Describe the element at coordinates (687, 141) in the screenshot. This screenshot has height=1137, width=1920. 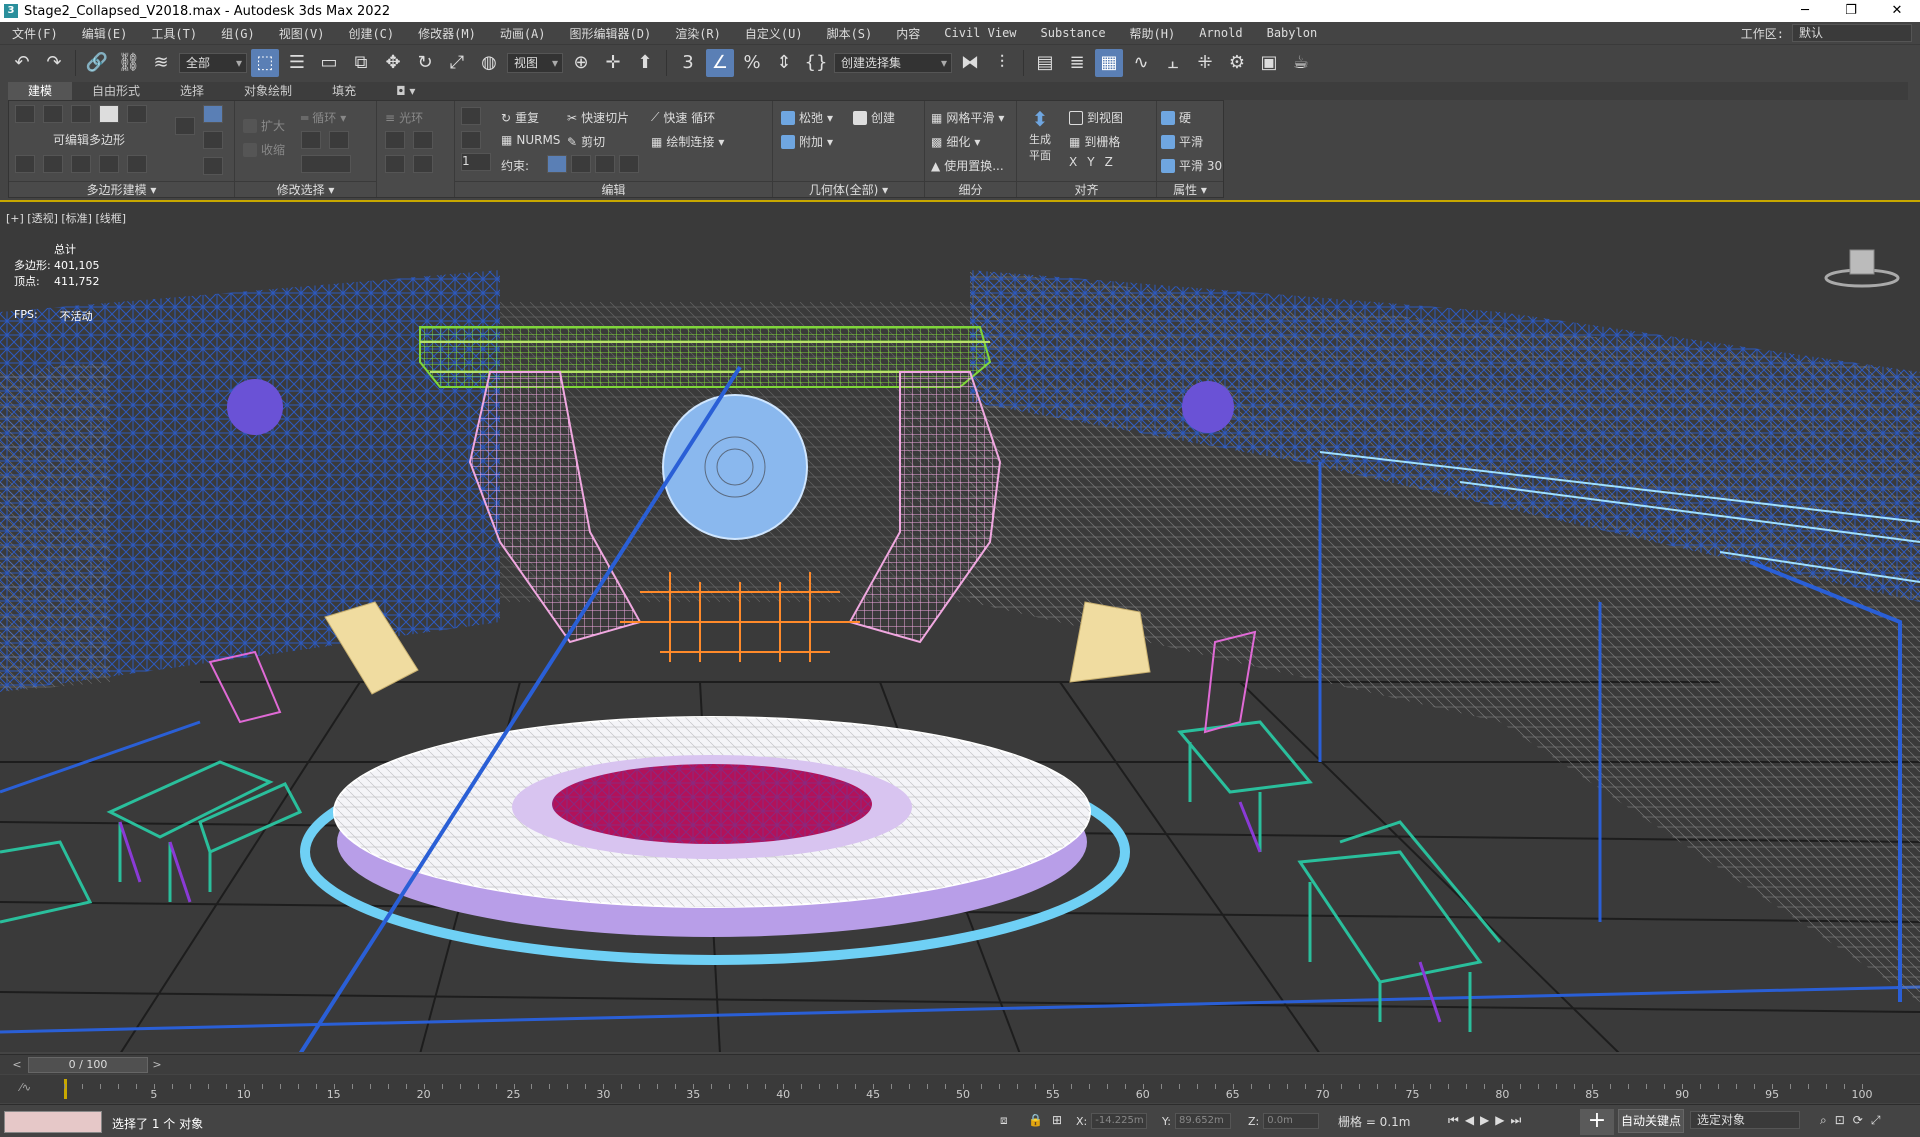
I see `paint-connect-button: ▦ 绘制连接 ▾` at that location.